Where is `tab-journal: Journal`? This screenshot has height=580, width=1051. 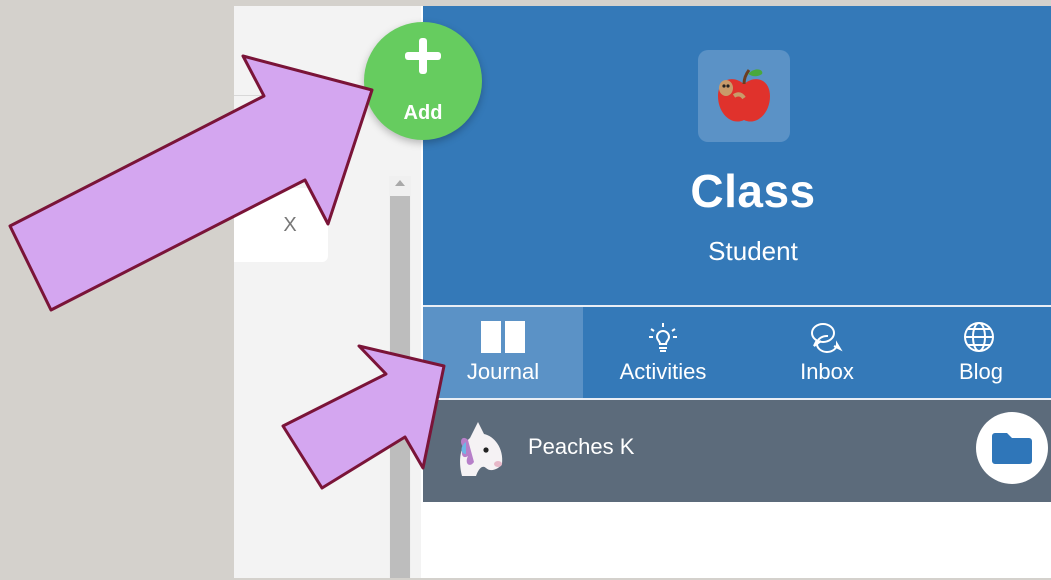 tab-journal: Journal is located at coordinates (503, 353).